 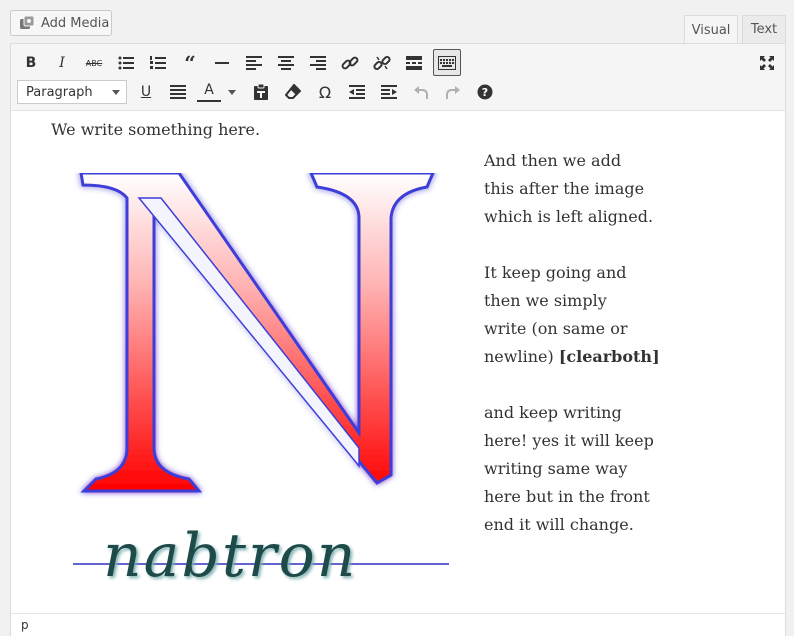 What do you see at coordinates (569, 216) in the screenshot?
I see `text-line: which is left aligned.` at bounding box center [569, 216].